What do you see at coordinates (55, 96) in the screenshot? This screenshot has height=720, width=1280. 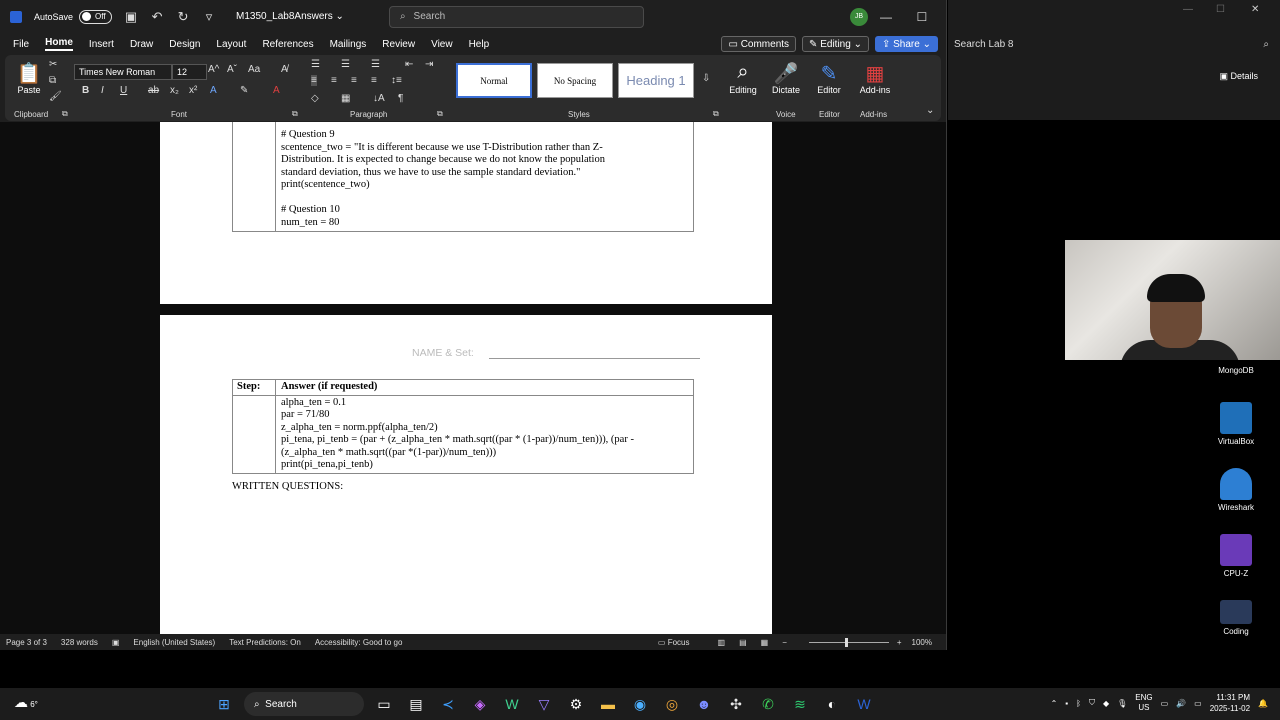 I see `format-painter-icon: 🖌` at bounding box center [55, 96].